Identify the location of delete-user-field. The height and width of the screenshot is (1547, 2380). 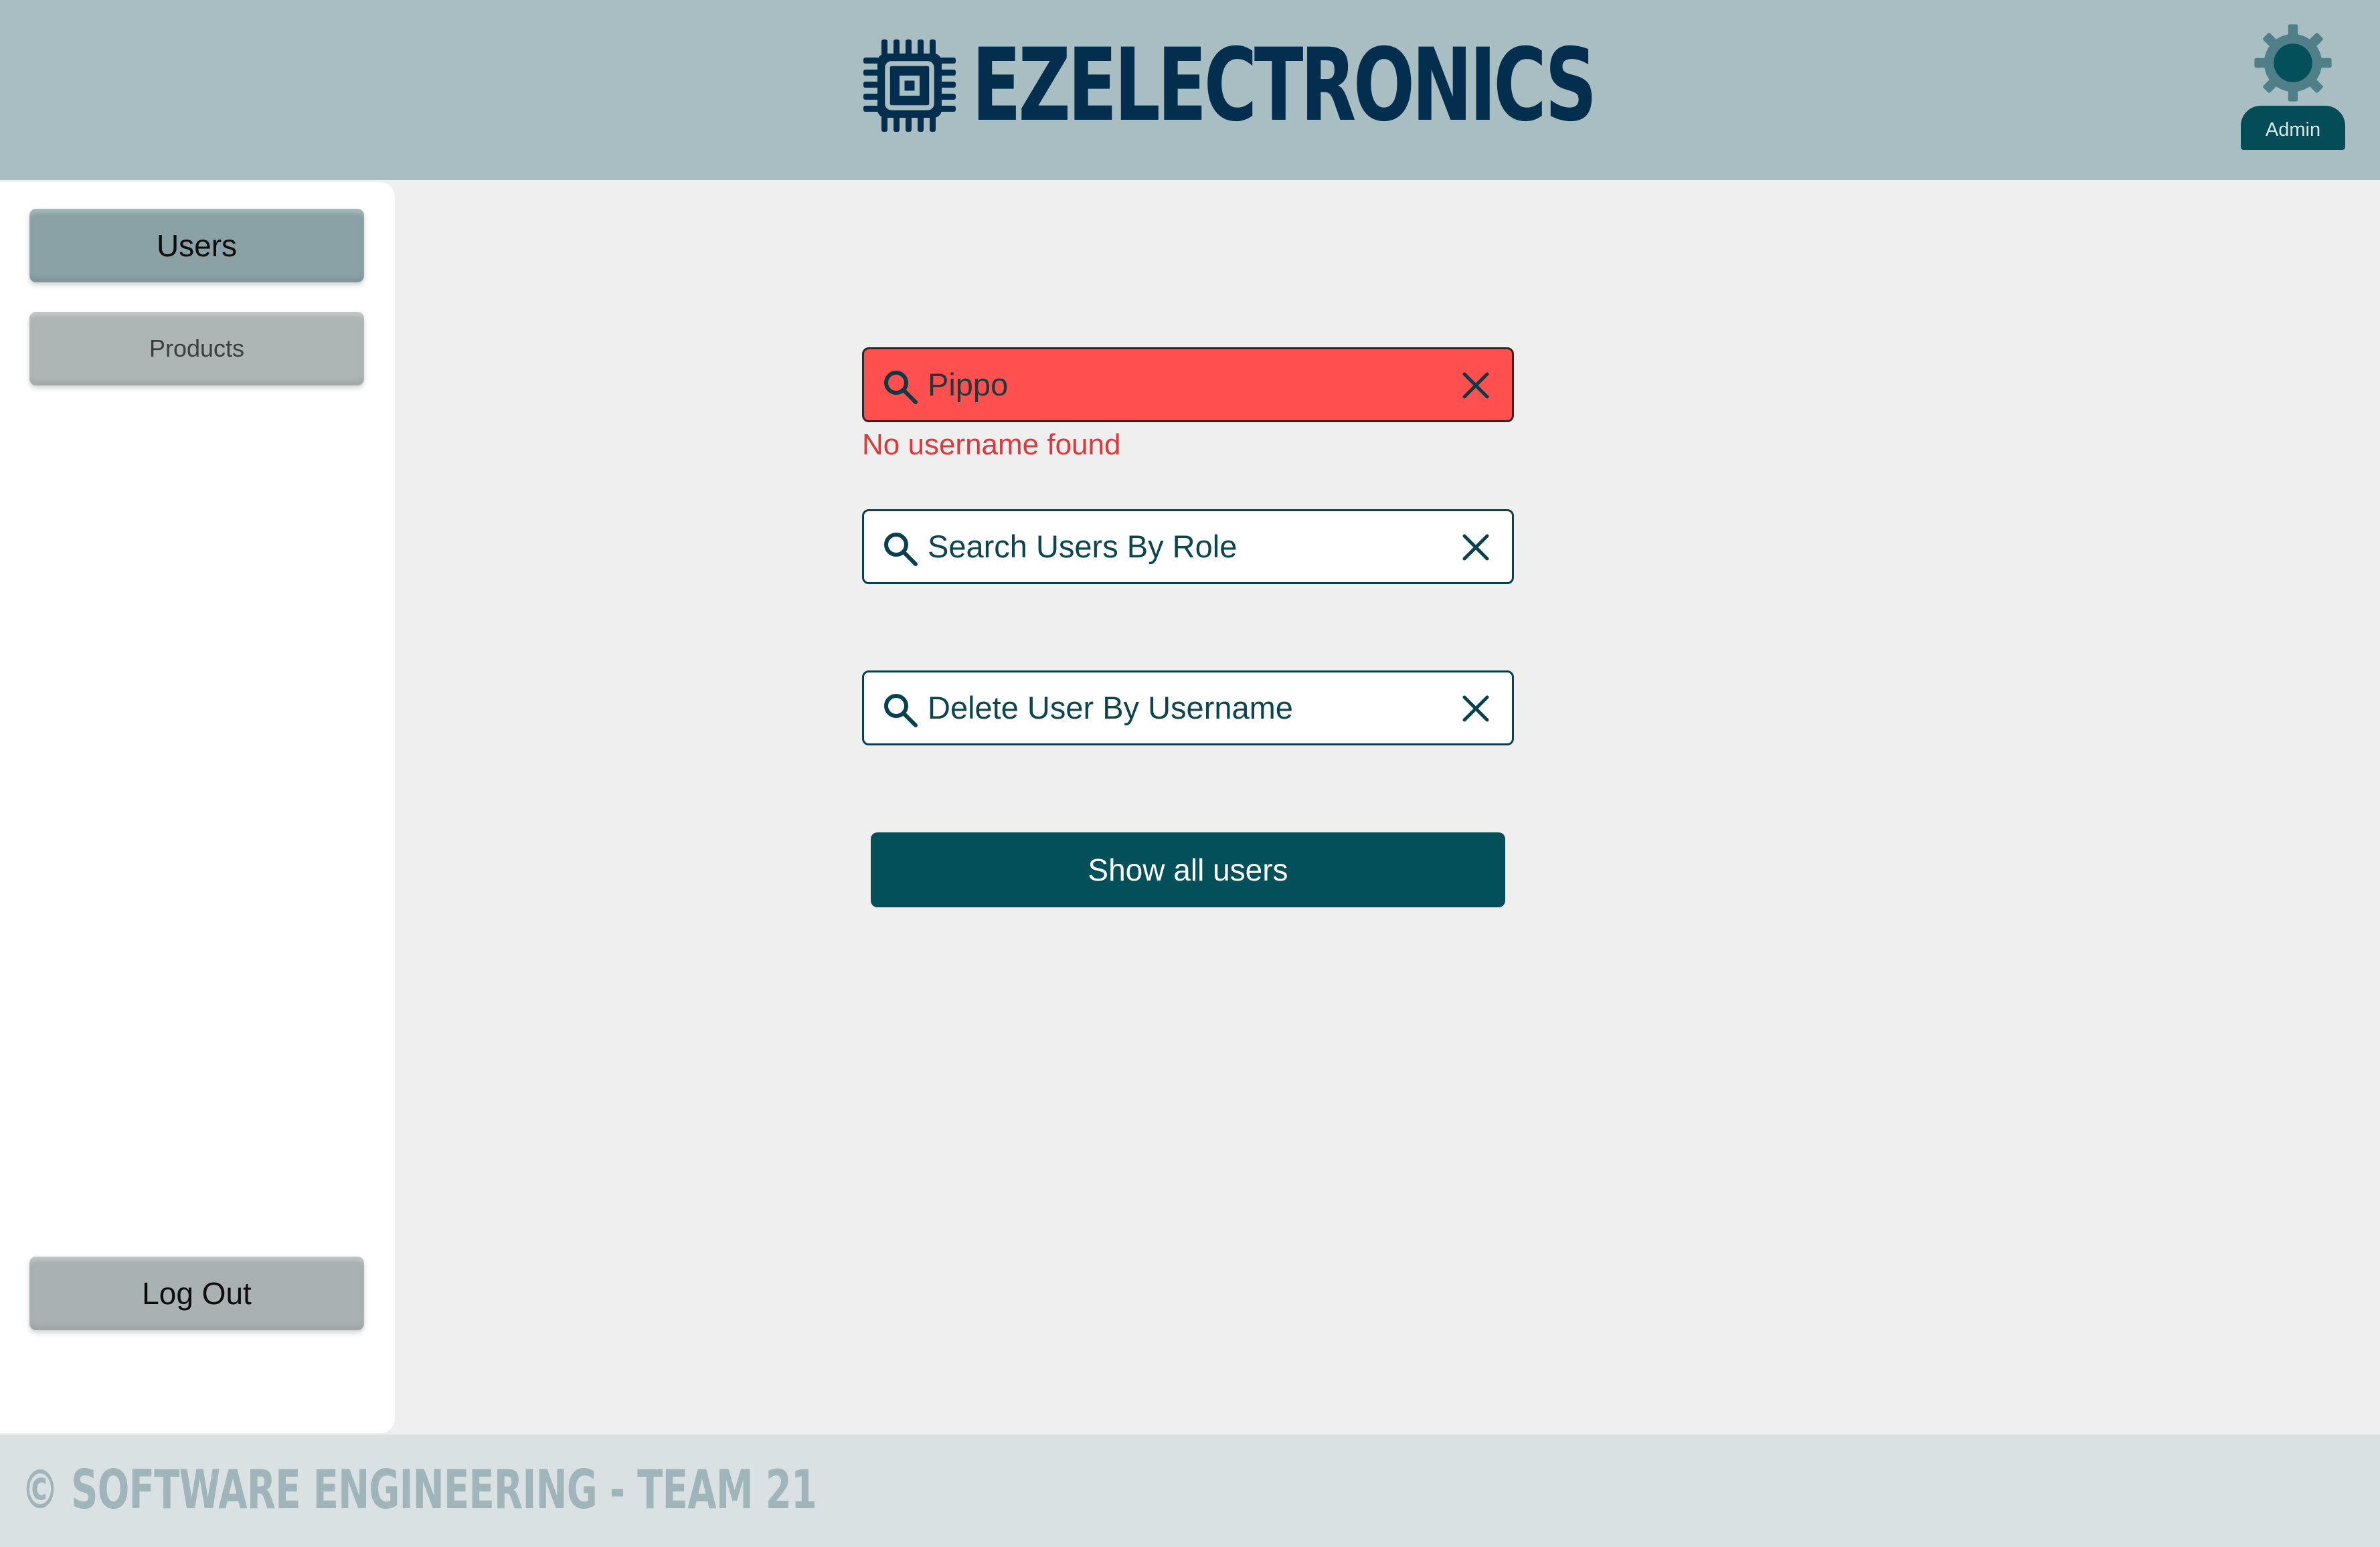
(1188, 707).